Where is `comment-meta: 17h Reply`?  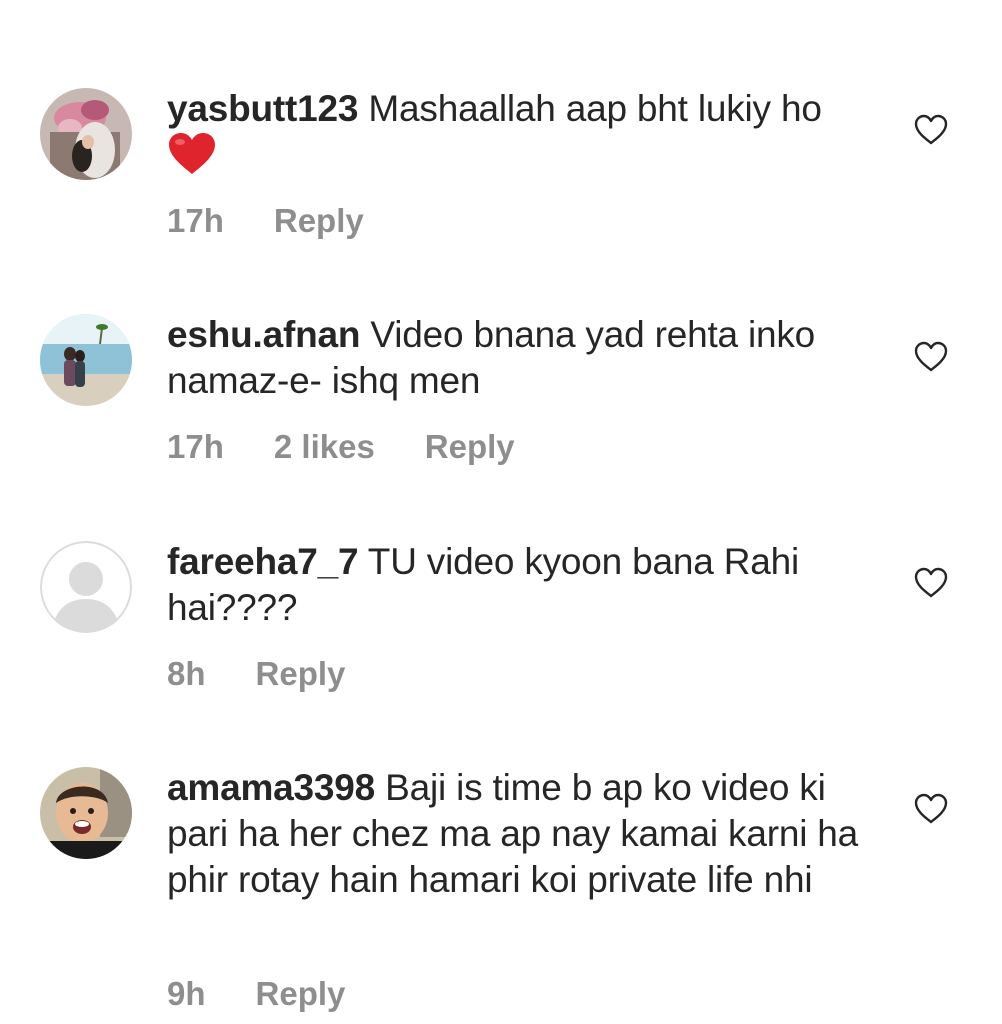 comment-meta: 17h Reply is located at coordinates (290, 221).